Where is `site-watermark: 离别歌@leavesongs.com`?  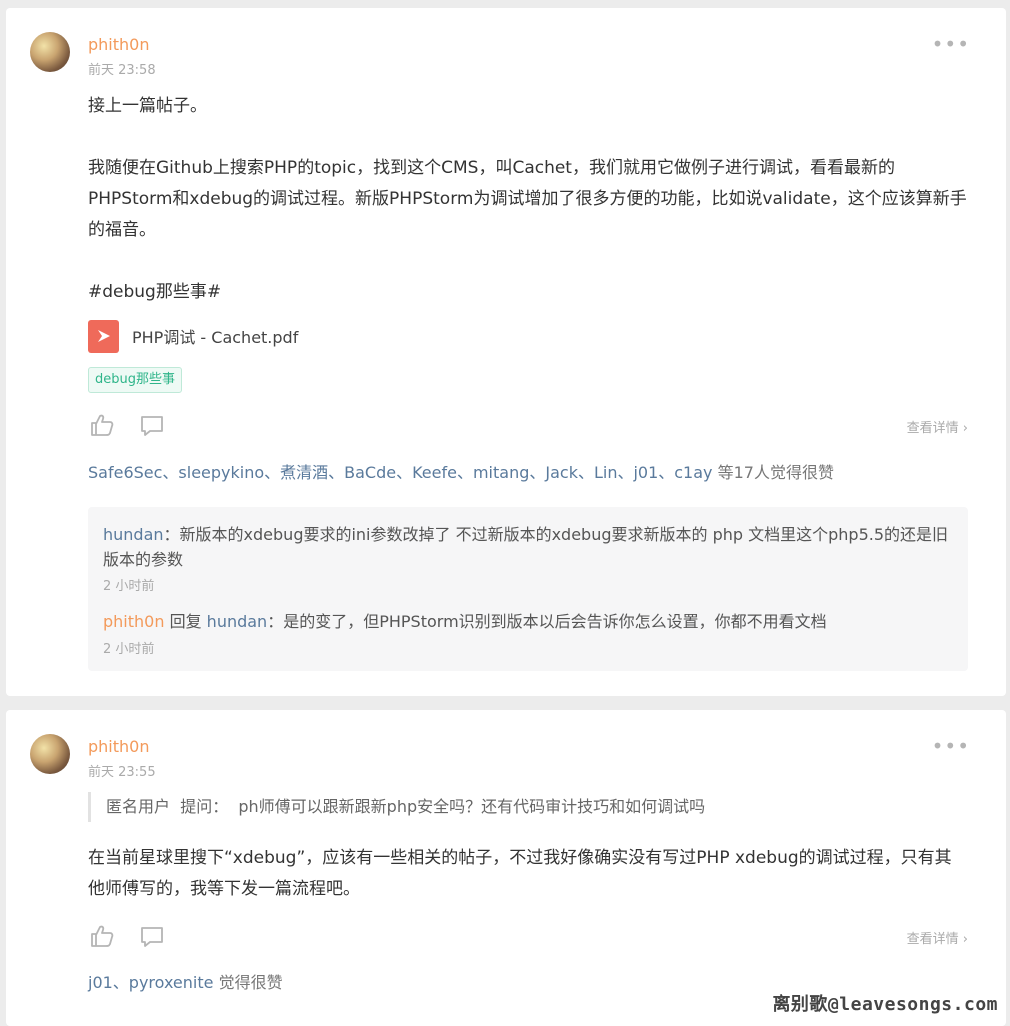
site-watermark: 离别歌@leavesongs.com is located at coordinates (885, 1004).